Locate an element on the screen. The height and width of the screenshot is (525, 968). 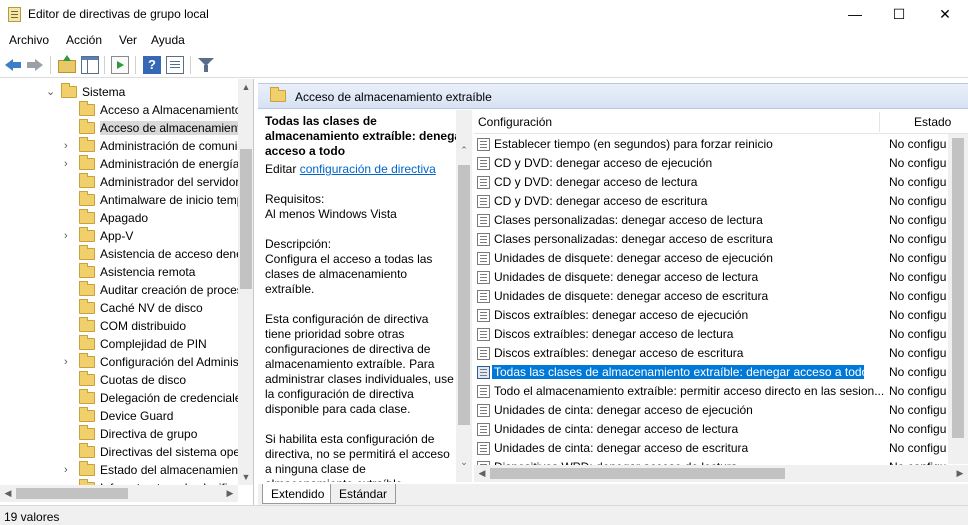
tree-item: Acceso de almacenamiento is located at coordinates (119, 128).